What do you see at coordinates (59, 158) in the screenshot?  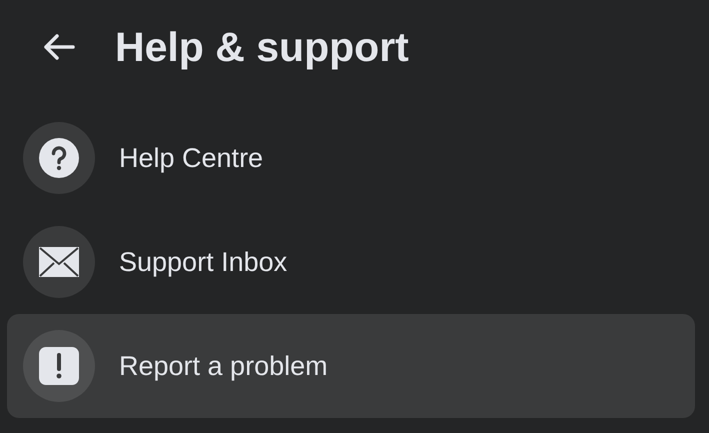 I see `question-icon` at bounding box center [59, 158].